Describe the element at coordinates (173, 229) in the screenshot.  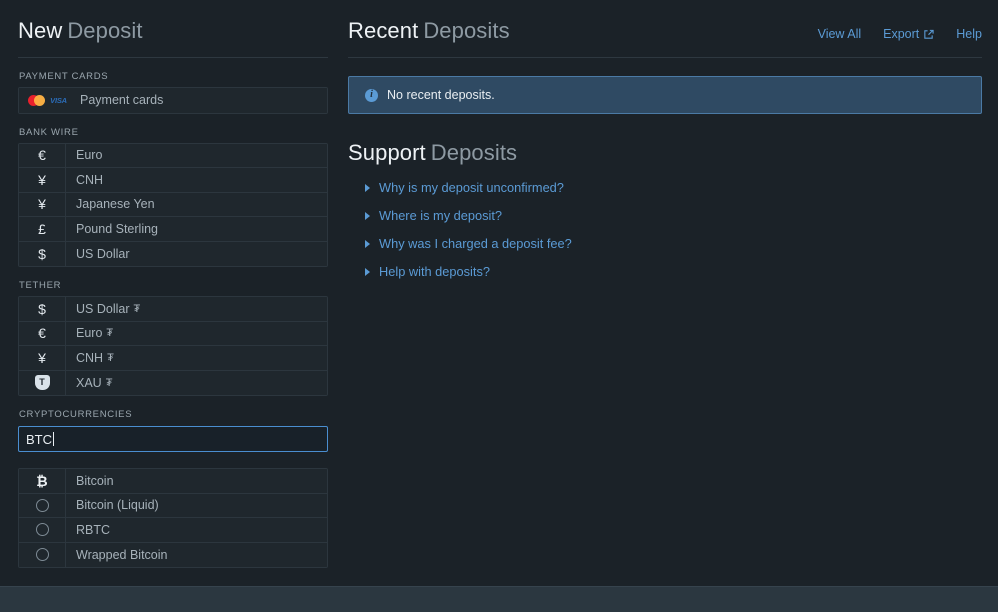
I see `list-item-pound-sterling: £ Pound Sterling` at that location.